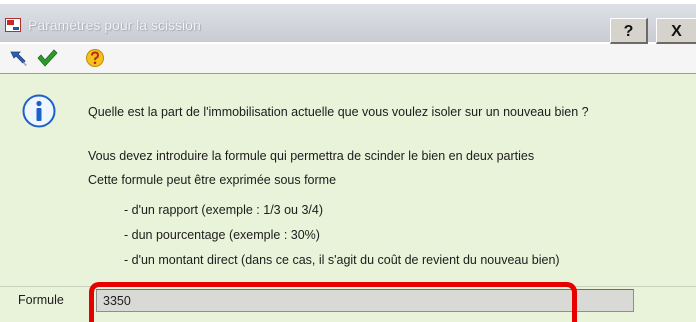 The image size is (696, 322). What do you see at coordinates (222, 235) in the screenshot?
I see `option-item: - dun pourcentage (exemple : 30%)` at bounding box center [222, 235].